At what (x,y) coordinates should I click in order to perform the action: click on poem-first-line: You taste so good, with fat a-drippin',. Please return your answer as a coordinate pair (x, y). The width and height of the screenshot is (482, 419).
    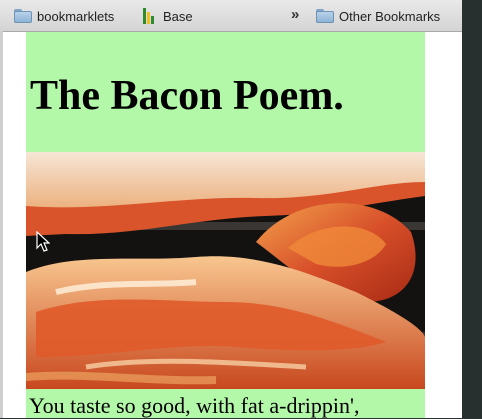
    Looking at the image, I should click on (194, 405).